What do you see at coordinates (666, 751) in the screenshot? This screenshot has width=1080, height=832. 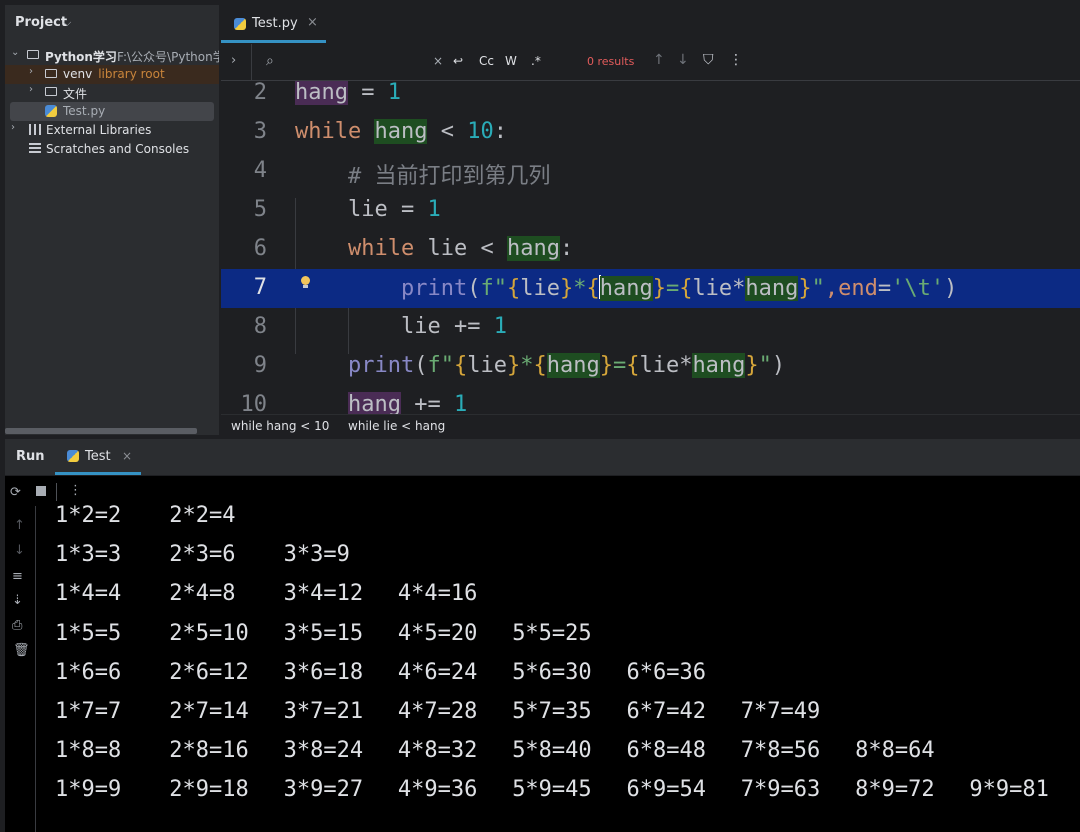 I see `output-cell: 6*8=48` at bounding box center [666, 751].